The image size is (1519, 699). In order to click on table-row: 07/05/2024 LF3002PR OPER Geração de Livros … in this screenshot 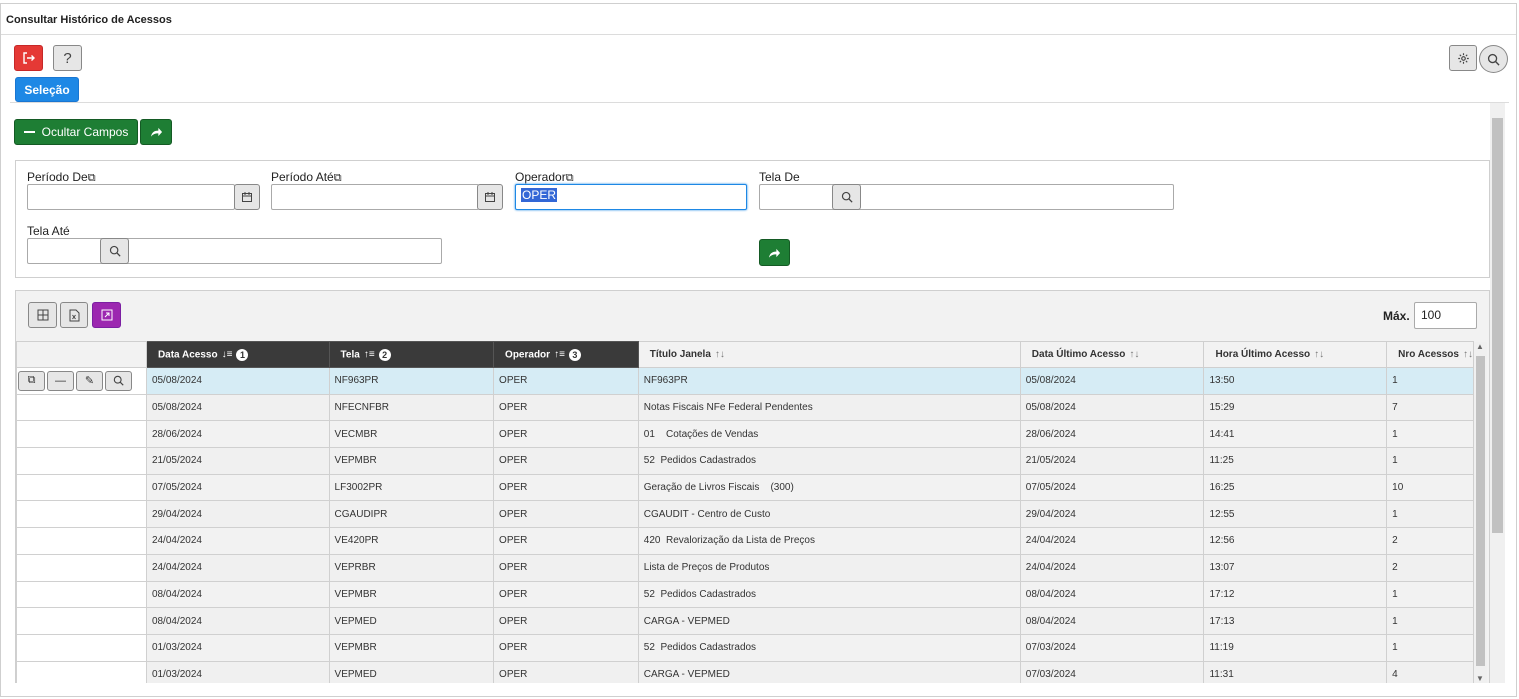, I will do `click(745, 487)`.